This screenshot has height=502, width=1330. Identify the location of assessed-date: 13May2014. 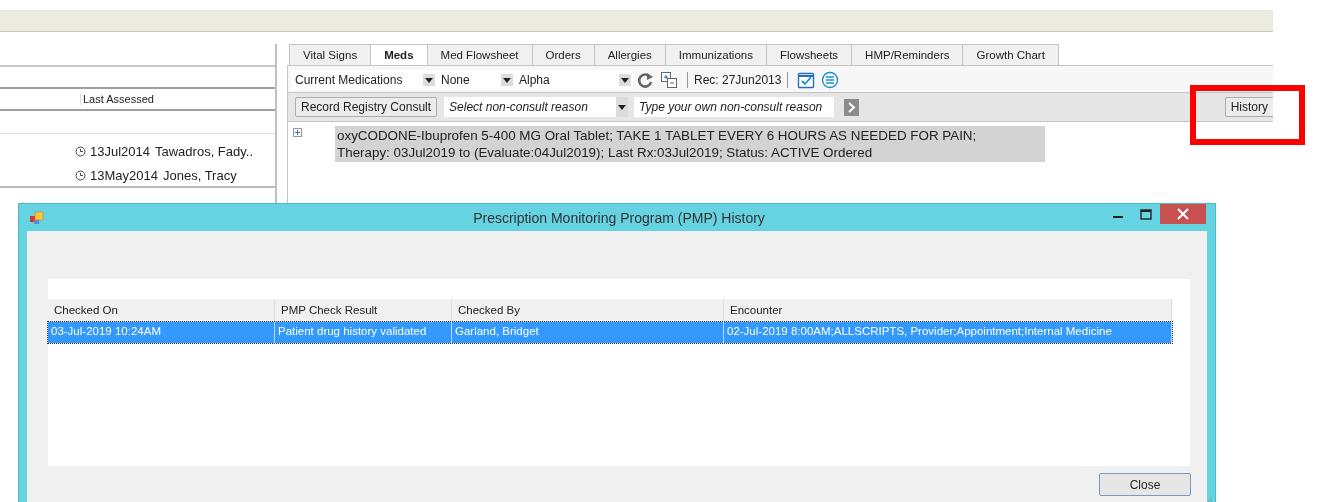
(124, 175).